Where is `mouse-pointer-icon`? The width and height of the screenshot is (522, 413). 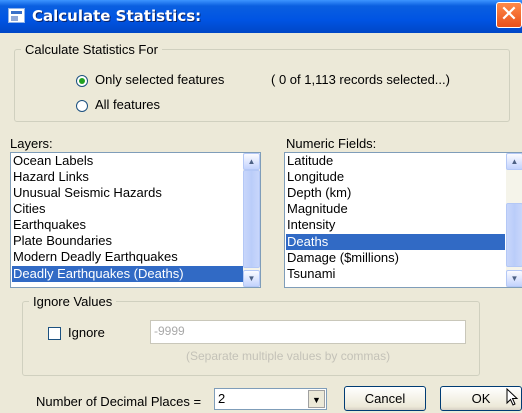 mouse-pointer-icon is located at coordinates (512, 397).